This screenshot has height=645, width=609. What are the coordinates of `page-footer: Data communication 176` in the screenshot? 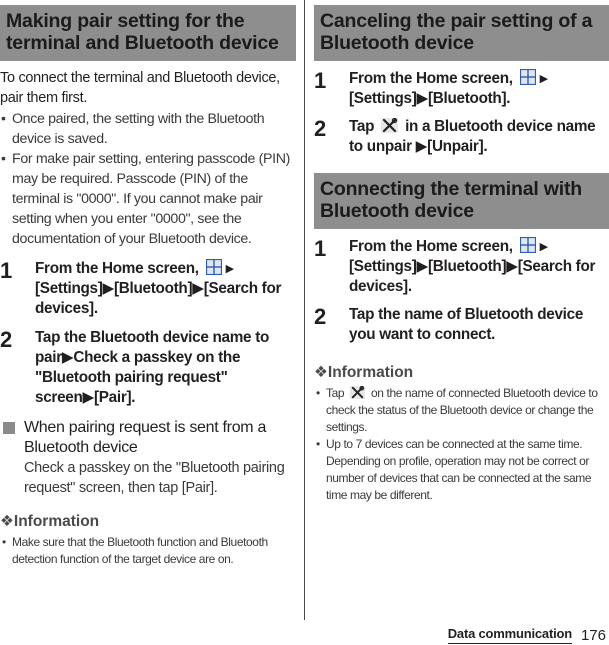 It's located at (509, 635).